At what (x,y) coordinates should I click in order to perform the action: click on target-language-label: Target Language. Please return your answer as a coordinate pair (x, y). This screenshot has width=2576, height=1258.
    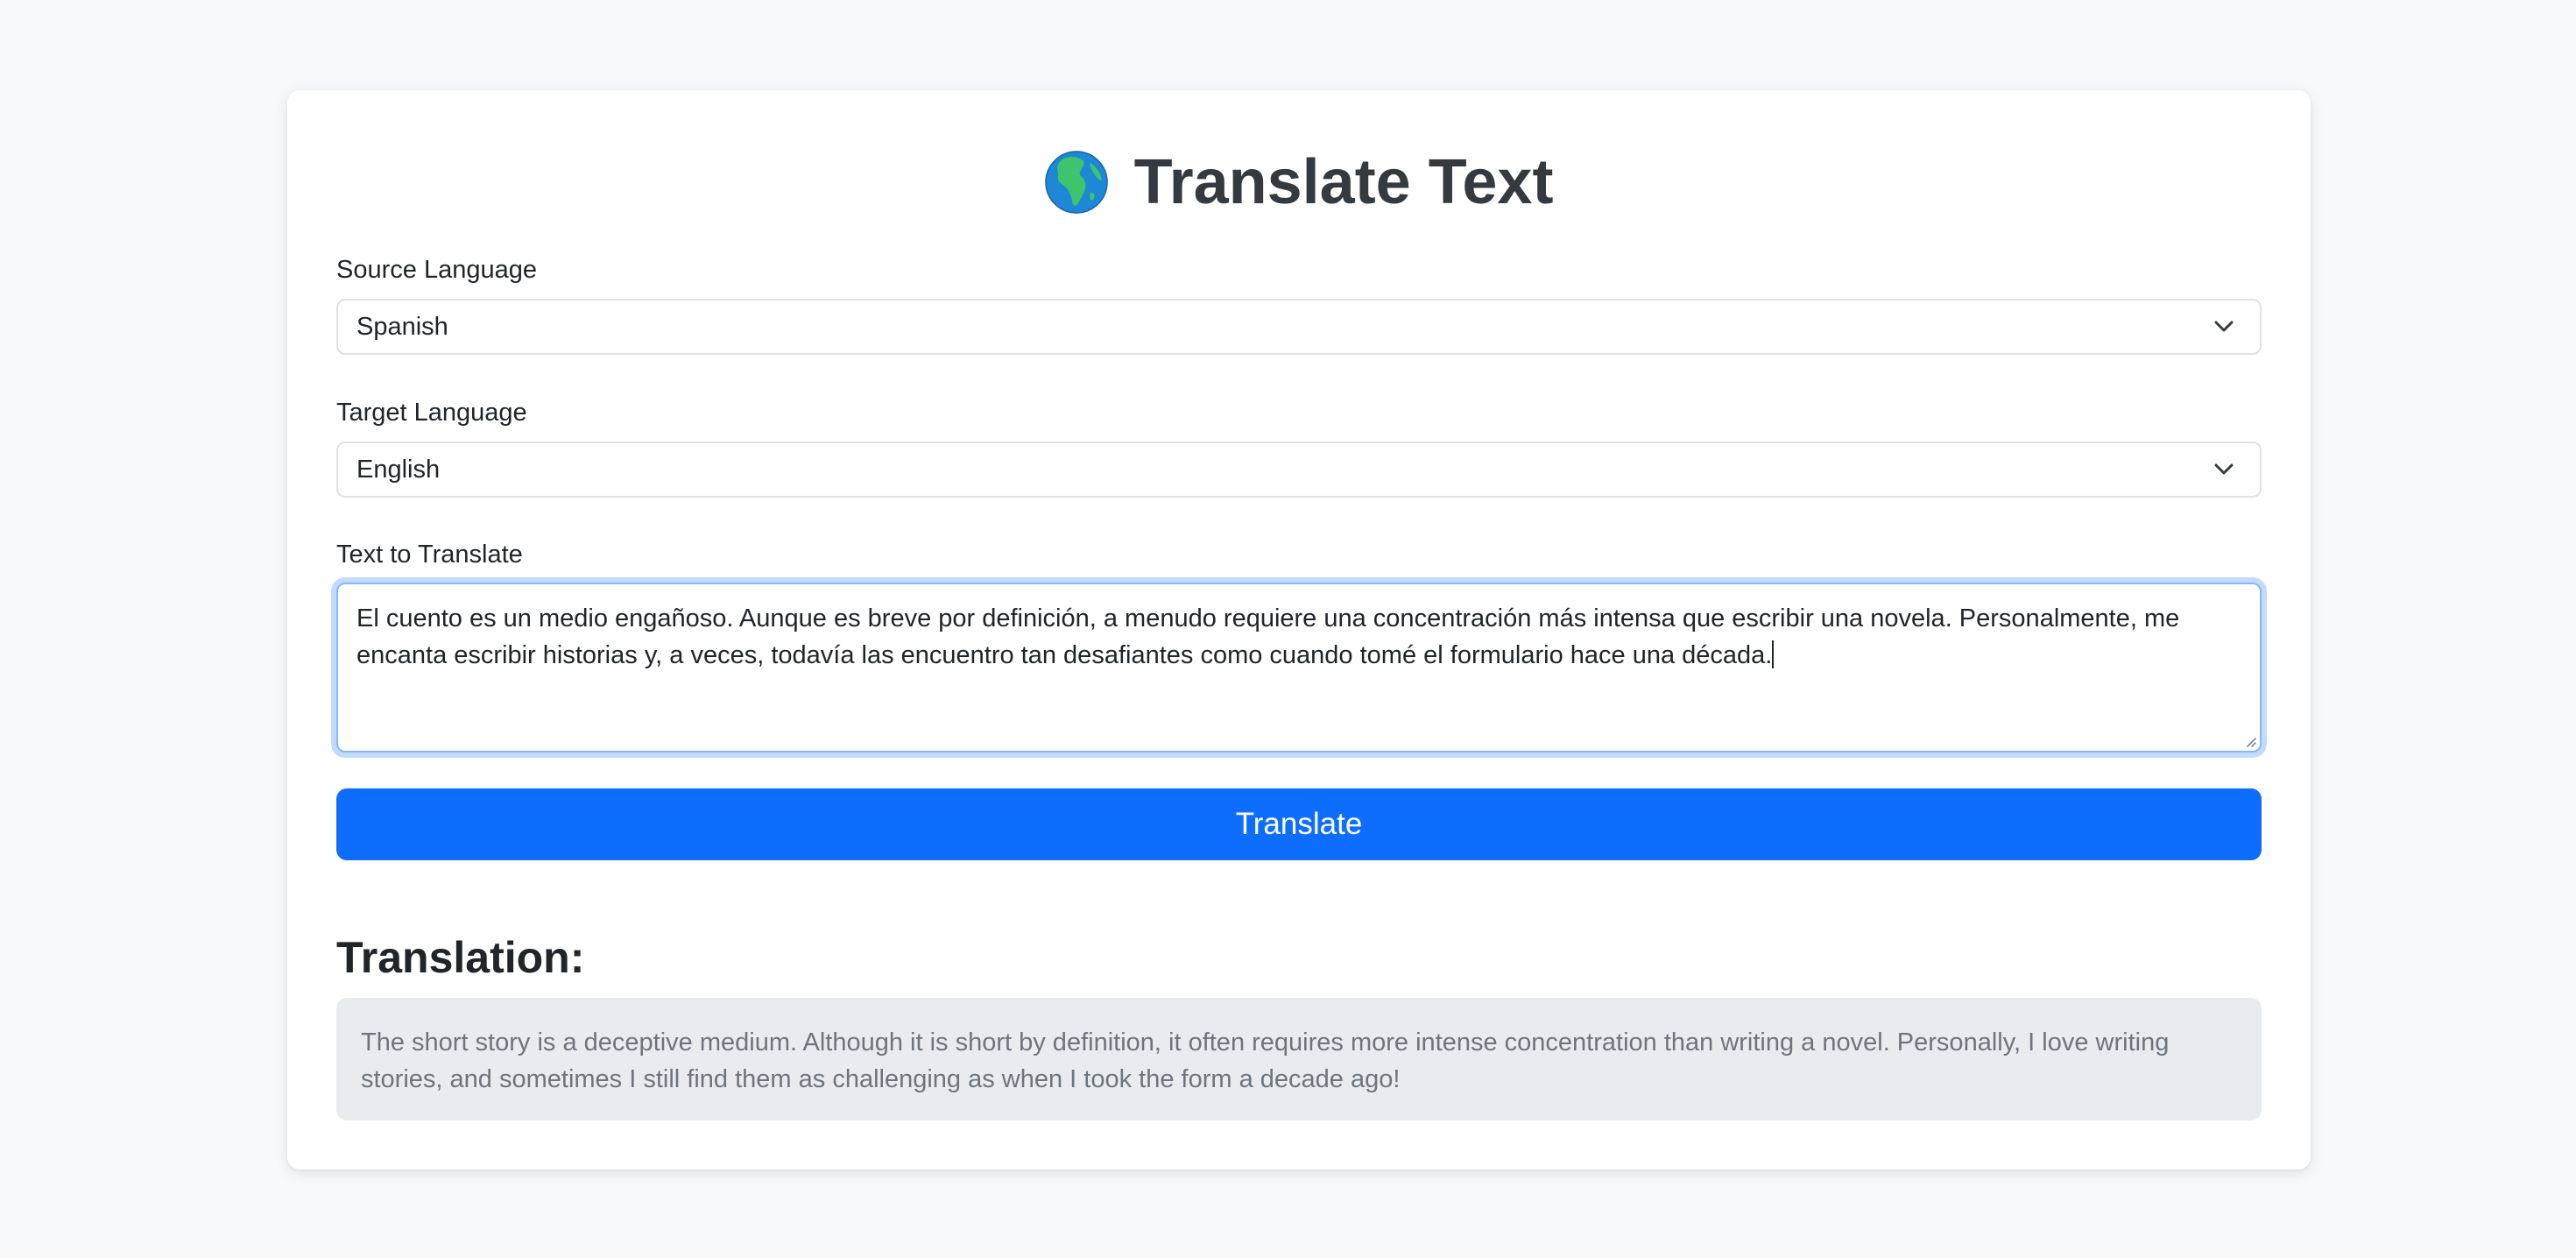
    Looking at the image, I should click on (431, 413).